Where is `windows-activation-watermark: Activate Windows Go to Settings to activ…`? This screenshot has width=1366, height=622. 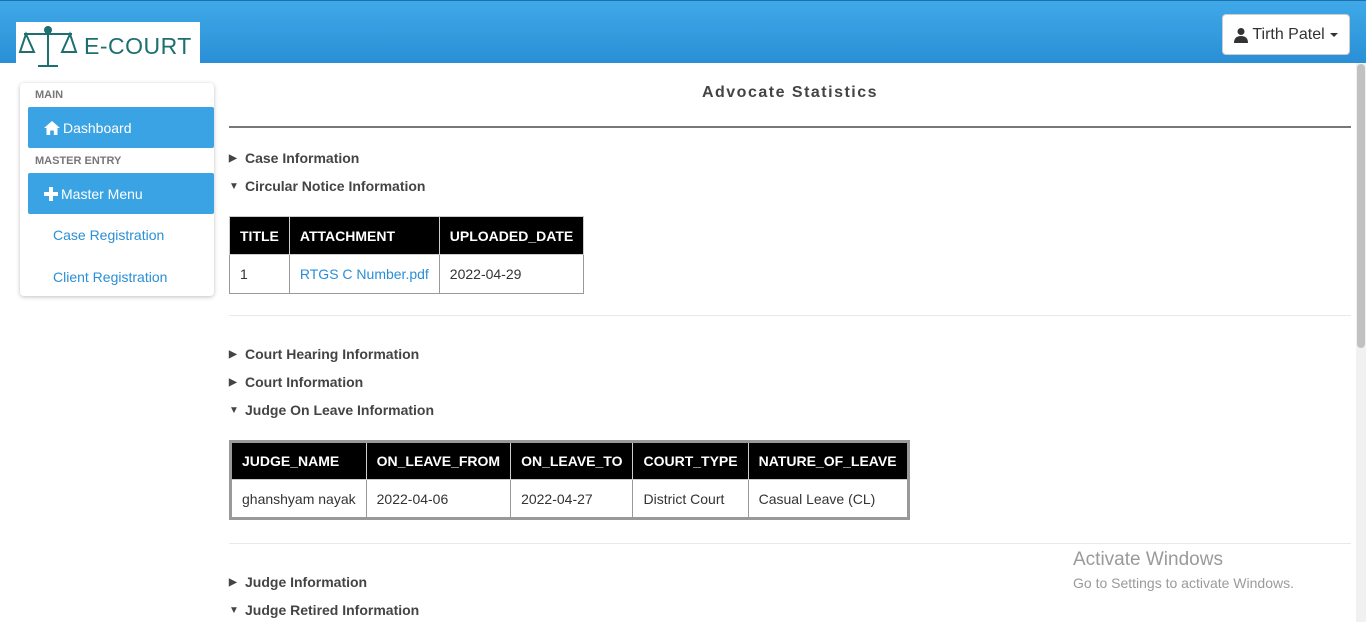 windows-activation-watermark: Activate Windows Go to Settings to activ… is located at coordinates (1183, 570).